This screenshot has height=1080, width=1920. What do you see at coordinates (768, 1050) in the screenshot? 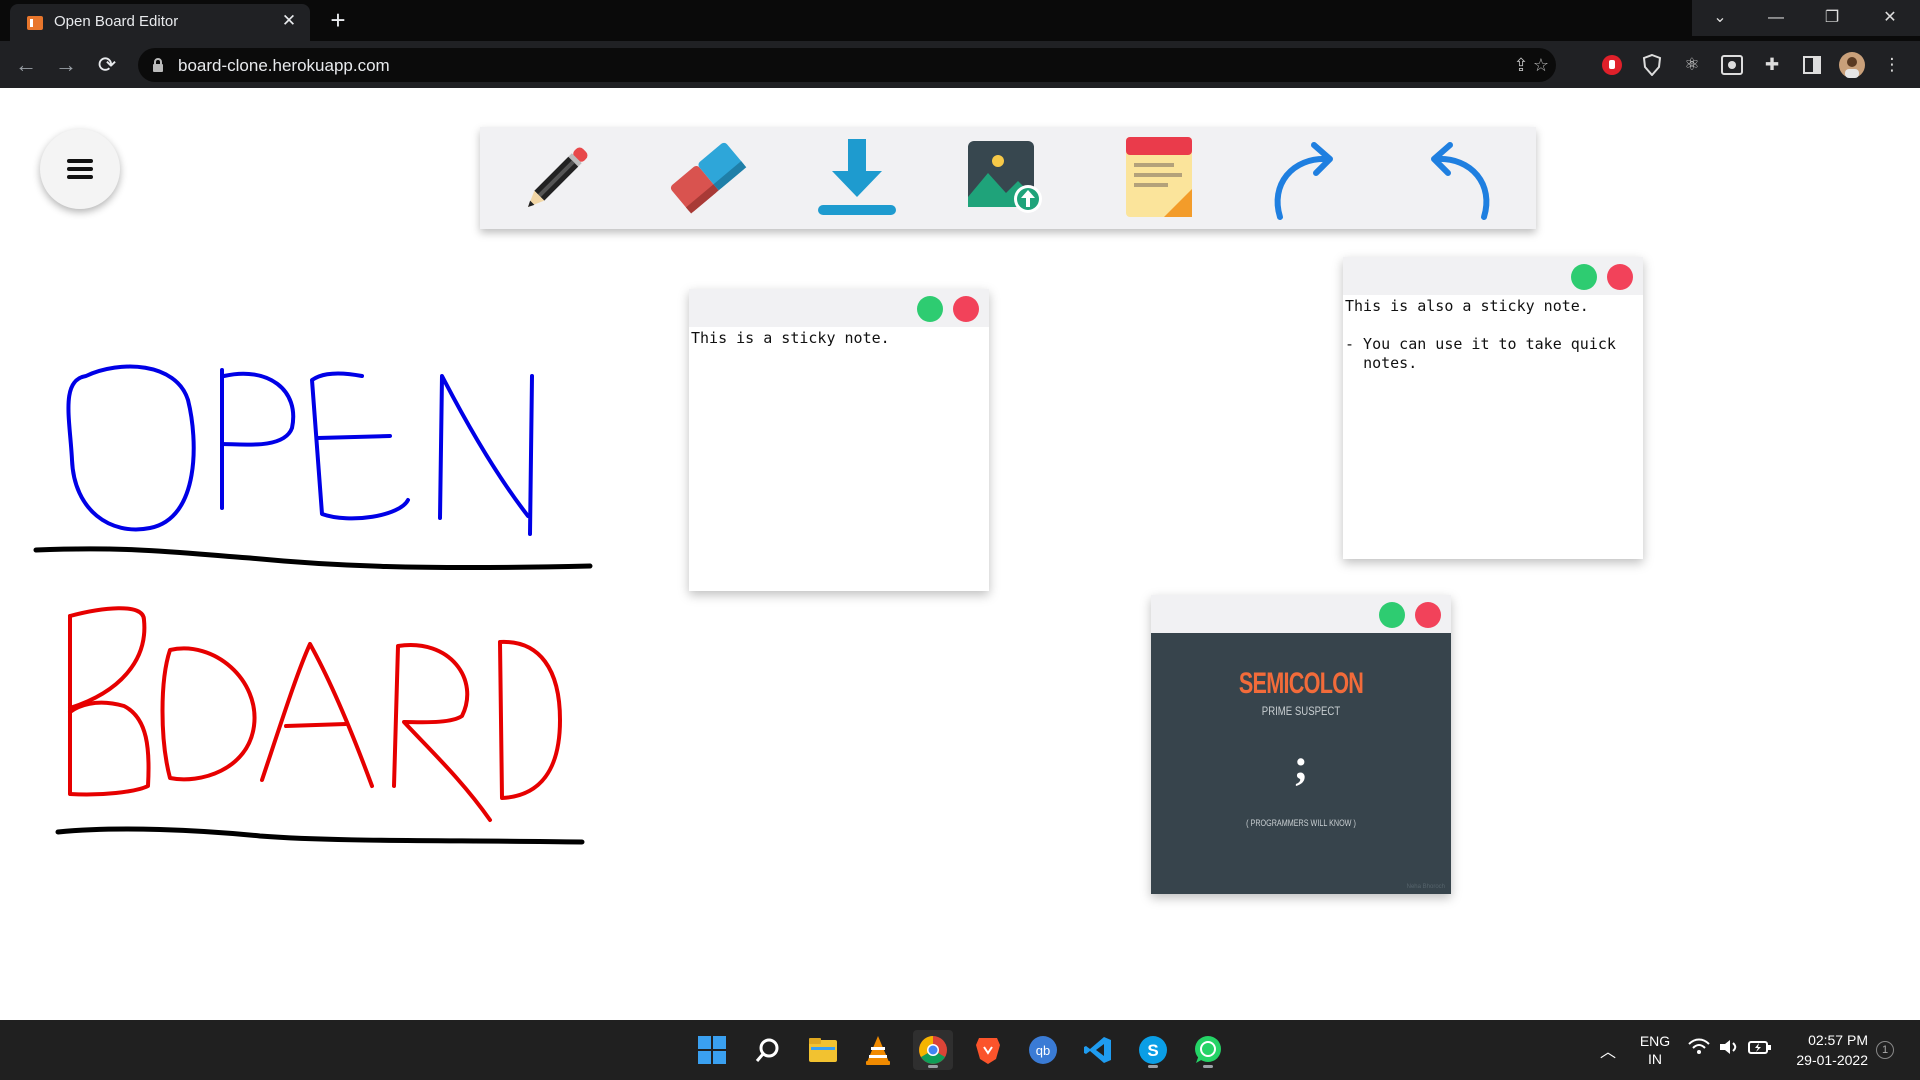
I see `search-icon` at bounding box center [768, 1050].